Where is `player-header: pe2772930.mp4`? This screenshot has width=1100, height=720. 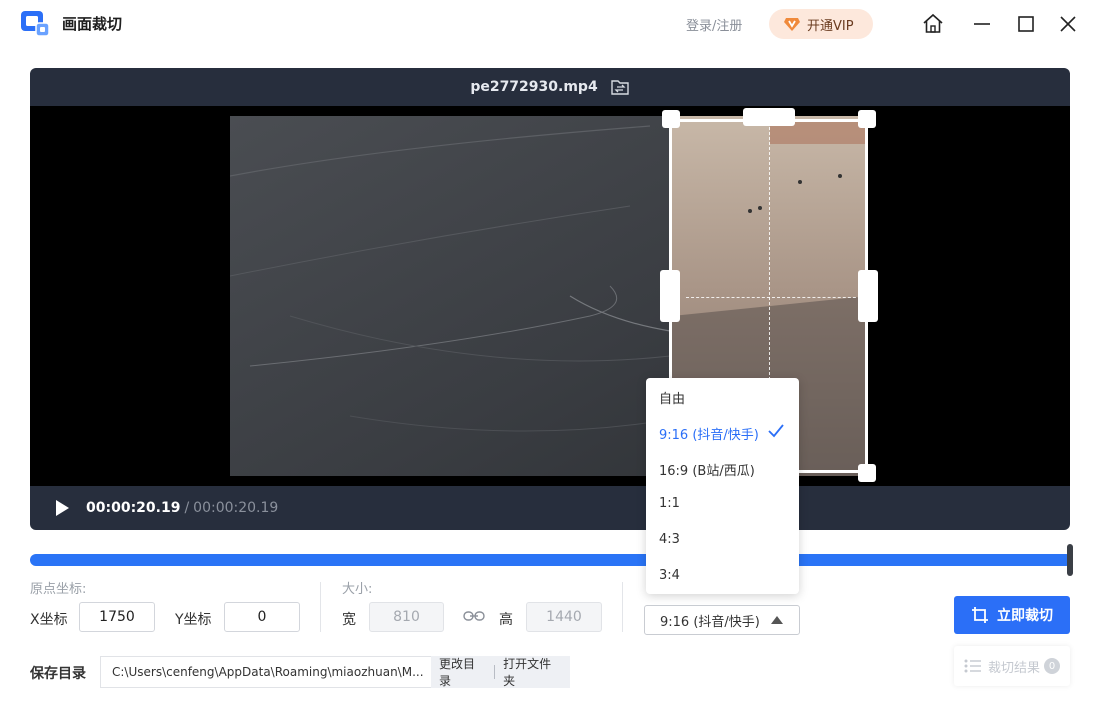
player-header: pe2772930.mp4 is located at coordinates (550, 87).